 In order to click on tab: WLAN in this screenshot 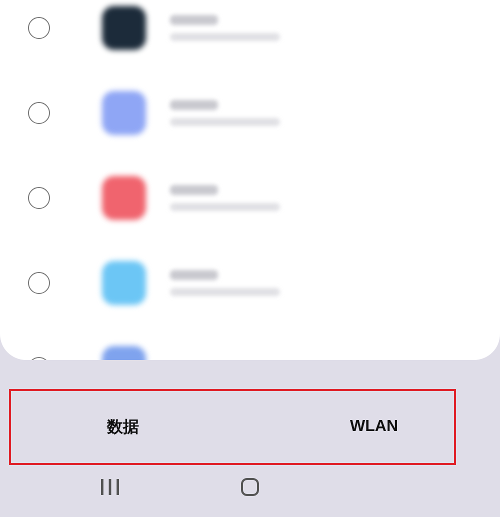, I will do `click(374, 427)`.